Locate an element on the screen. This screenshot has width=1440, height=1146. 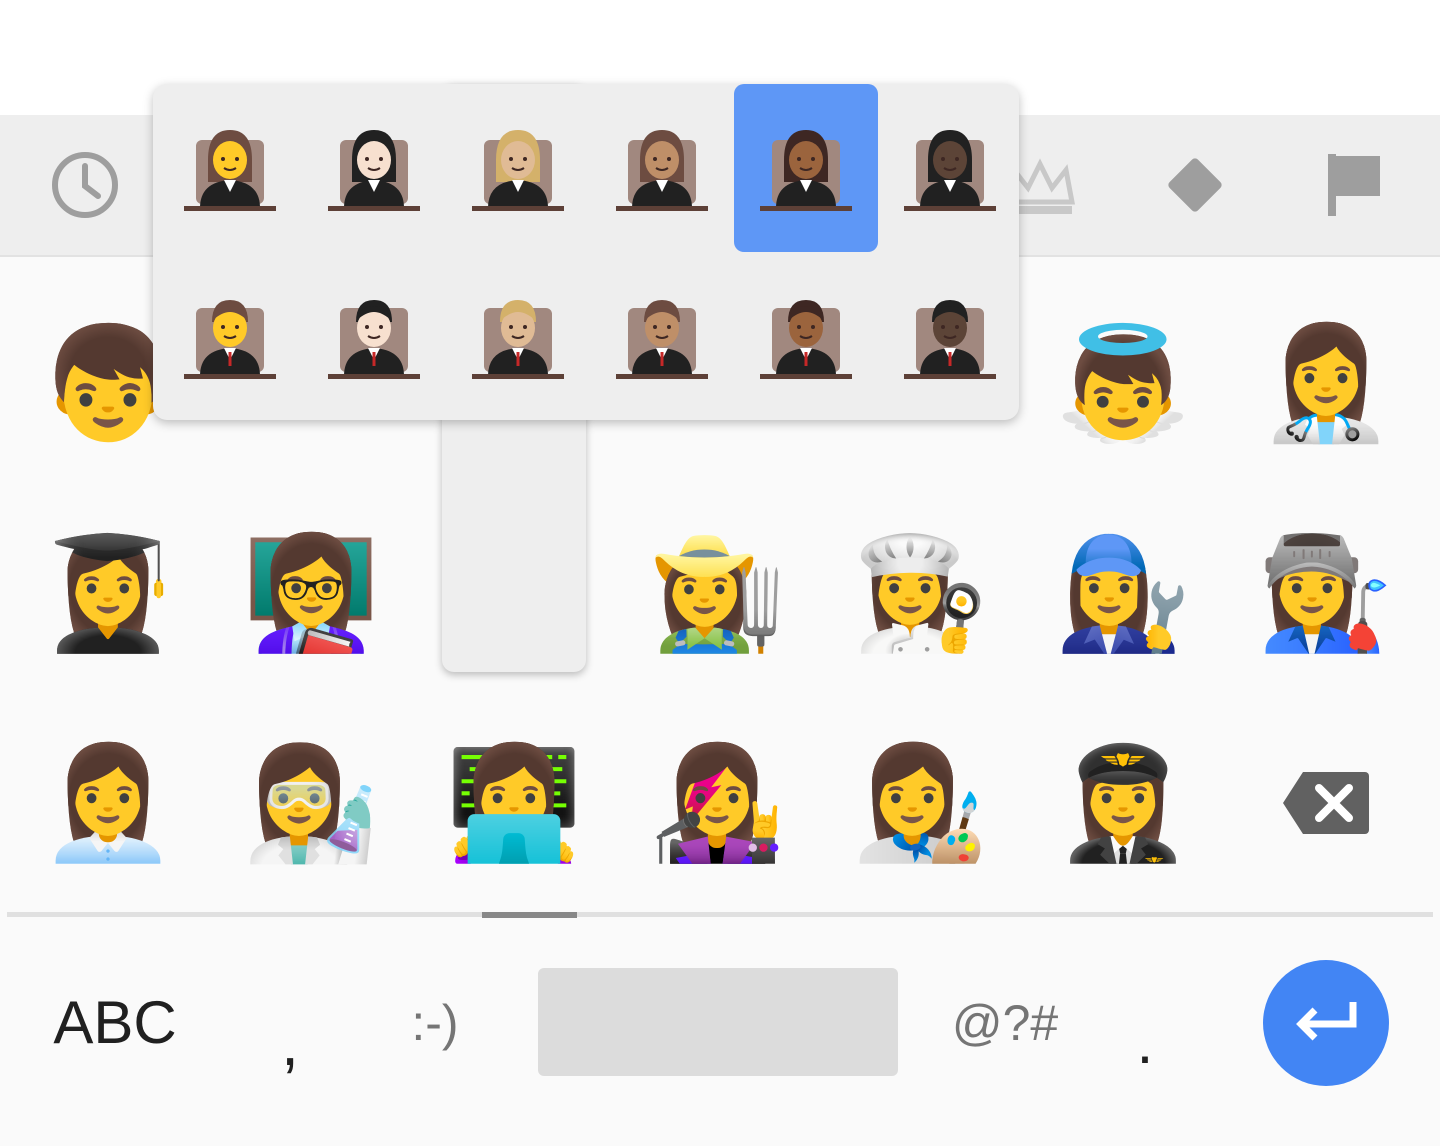
clock-icon is located at coordinates (85, 185).